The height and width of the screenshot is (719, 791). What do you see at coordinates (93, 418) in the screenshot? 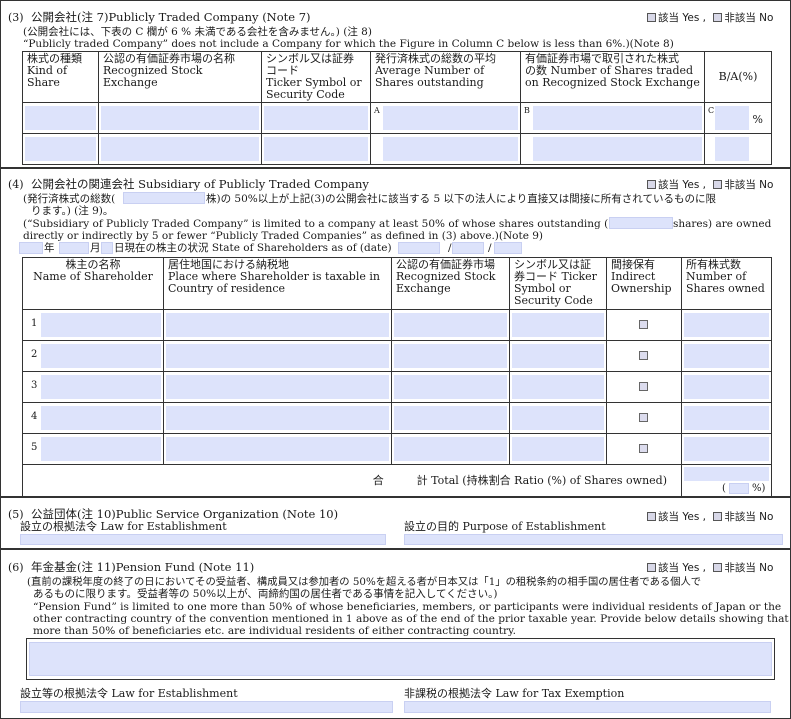
I see `shareholder-name-field: 4` at bounding box center [93, 418].